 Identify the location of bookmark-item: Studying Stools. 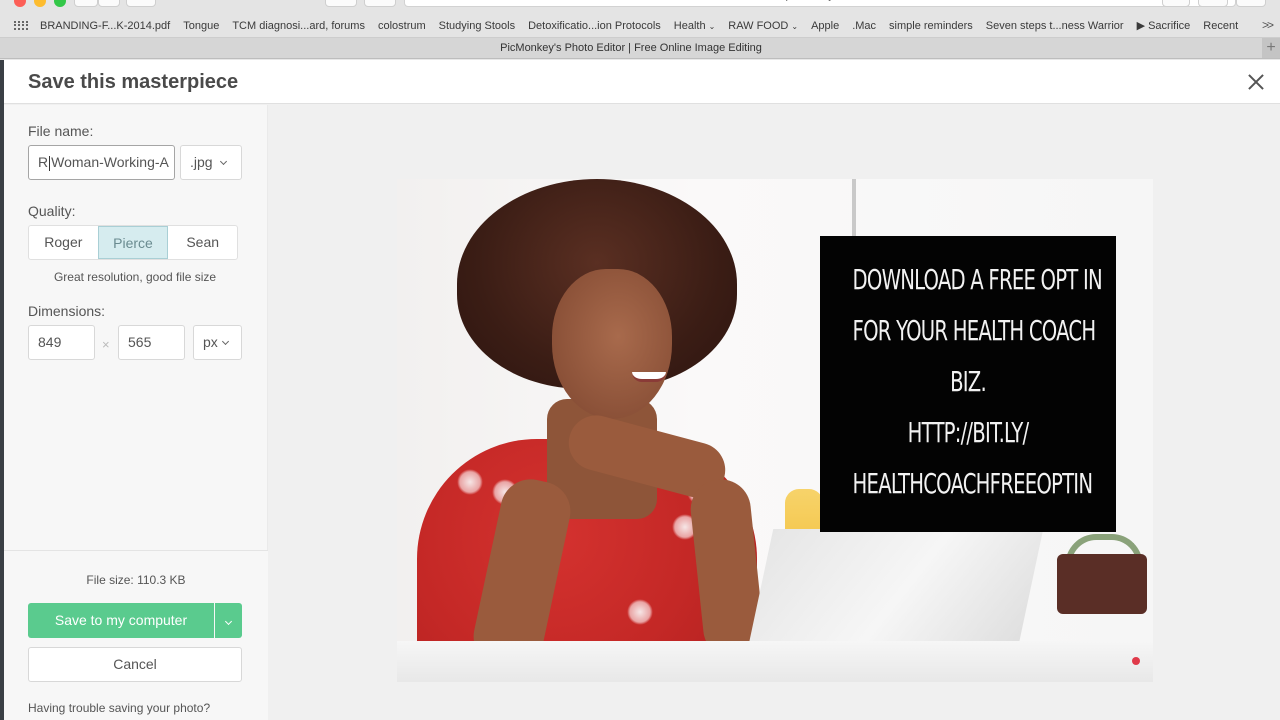
(477, 26).